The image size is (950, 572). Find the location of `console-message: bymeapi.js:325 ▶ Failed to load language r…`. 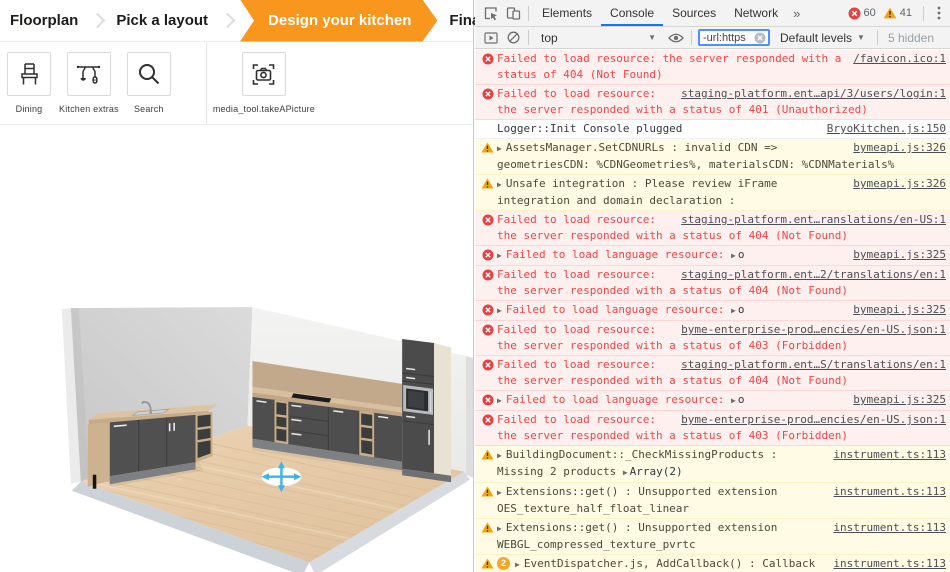

console-message: bymeapi.js:325 ▶ Failed to load language r… is located at coordinates (712, 256).